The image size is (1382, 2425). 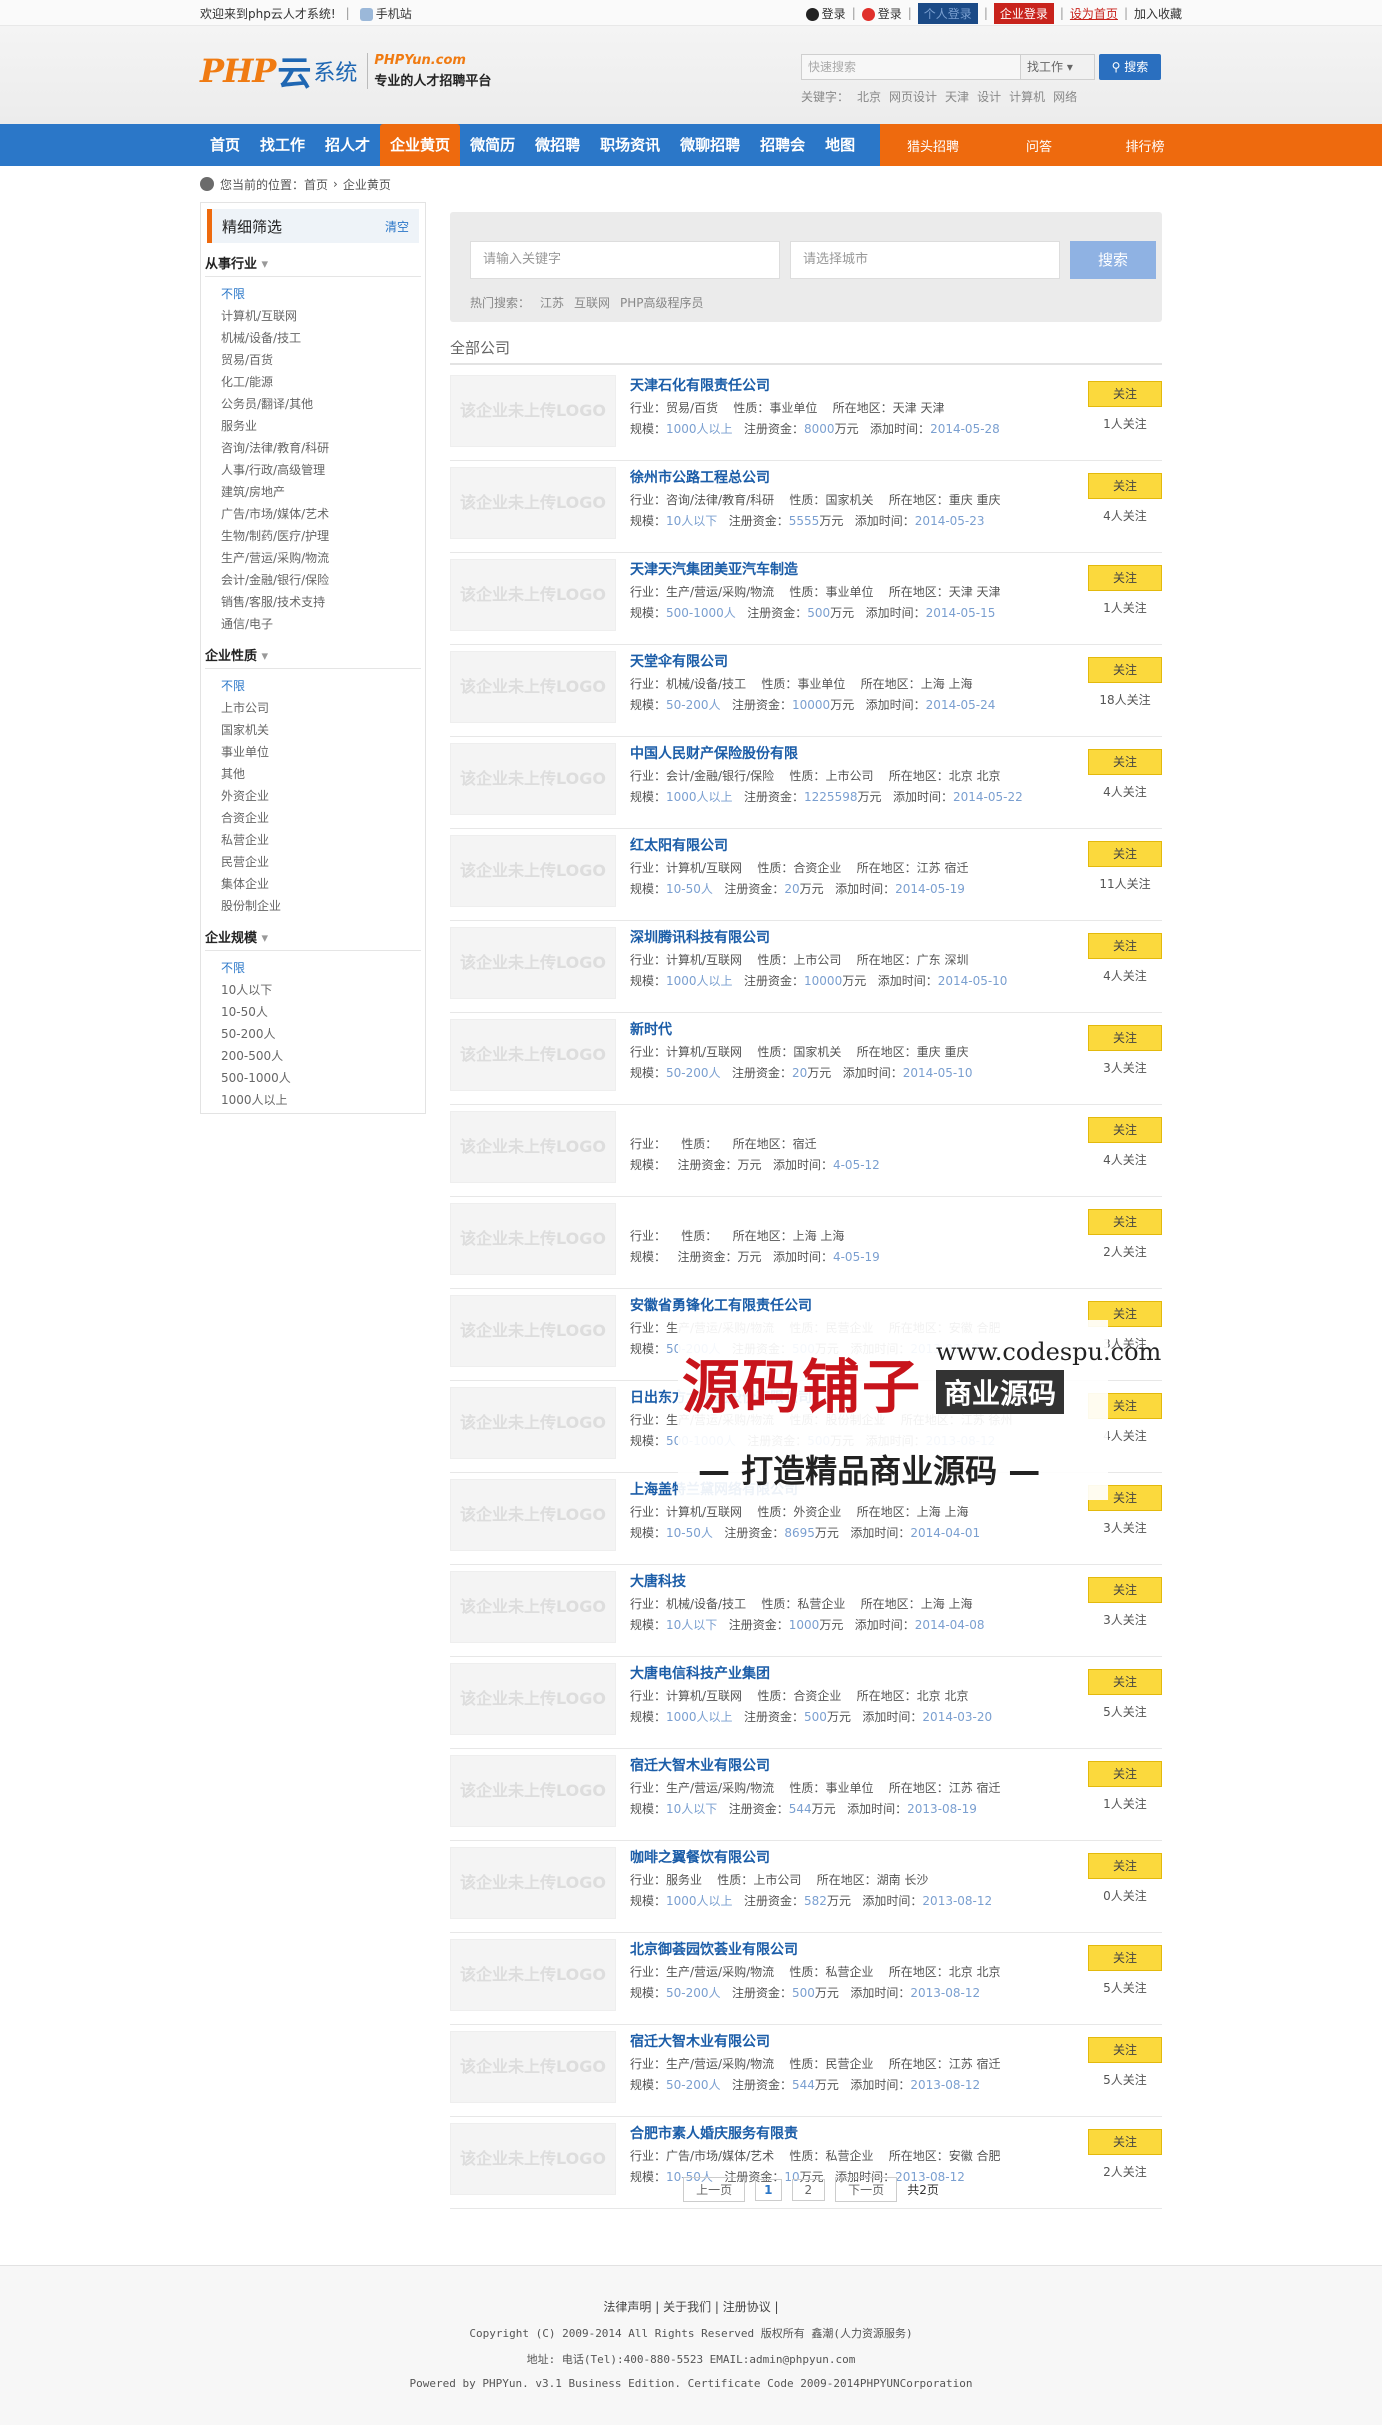 What do you see at coordinates (420, 145) in the screenshot?
I see `nav-company-yellowpages: 企业黄页` at bounding box center [420, 145].